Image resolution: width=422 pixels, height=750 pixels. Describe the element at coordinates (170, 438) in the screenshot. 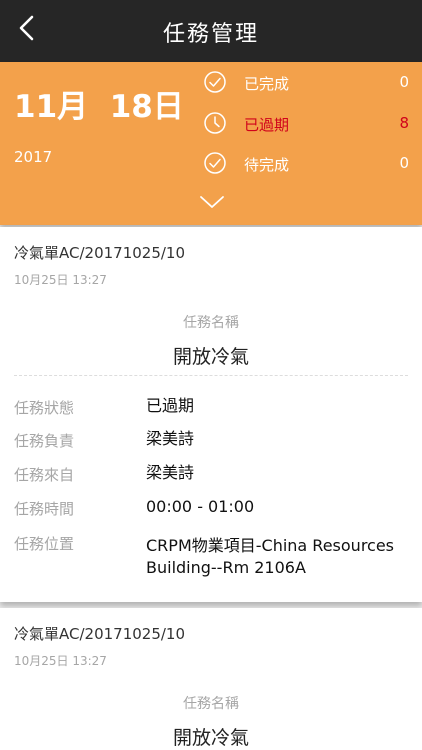

I see `task-owner-value: 梁美詩` at that location.